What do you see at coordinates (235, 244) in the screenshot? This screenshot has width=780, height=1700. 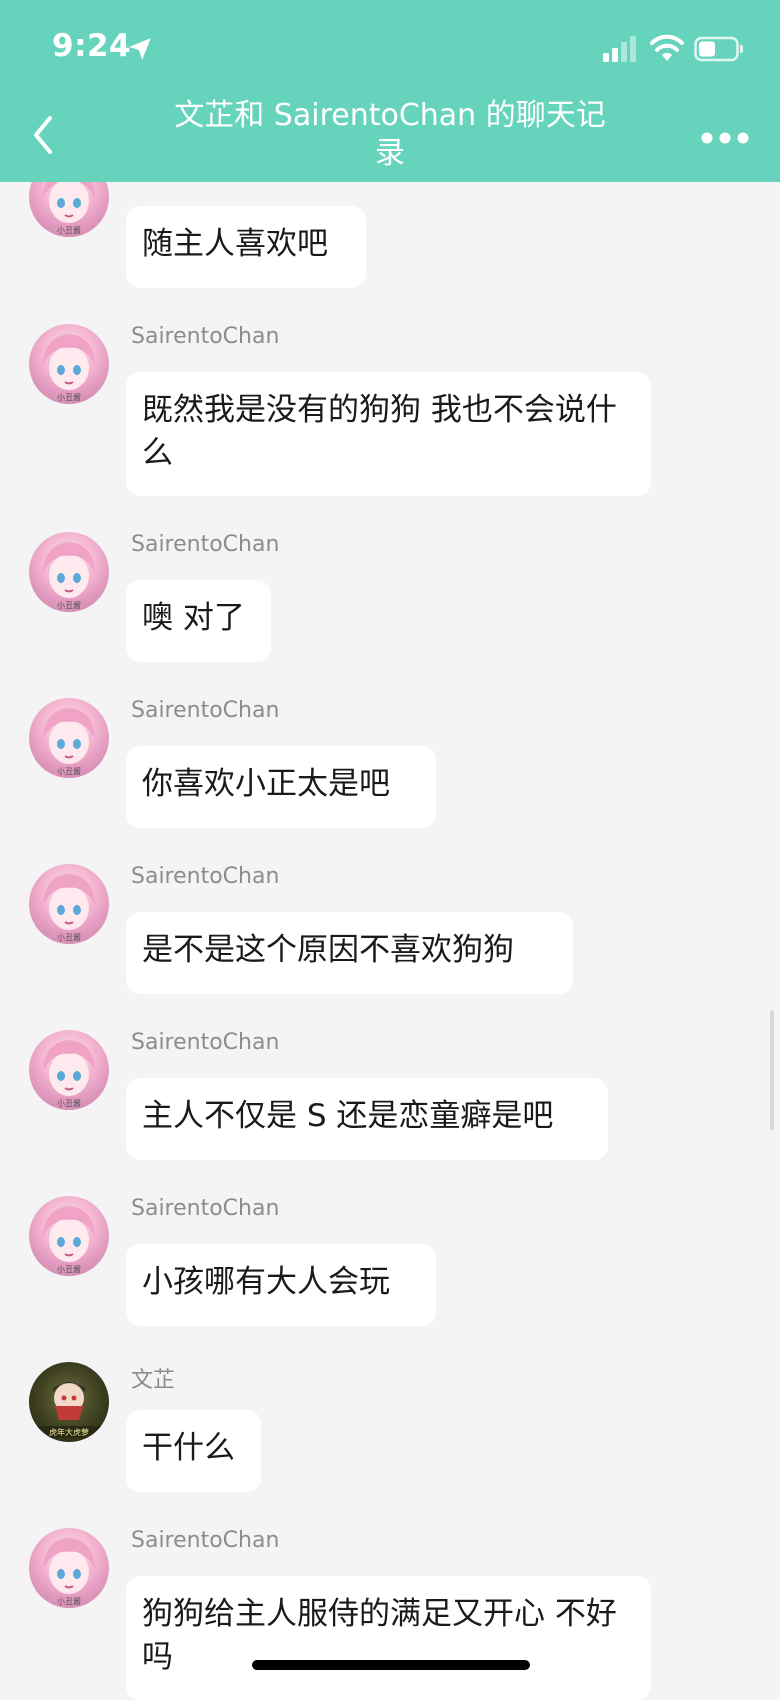 I see `message-text: 随主人喜欢吧` at bounding box center [235, 244].